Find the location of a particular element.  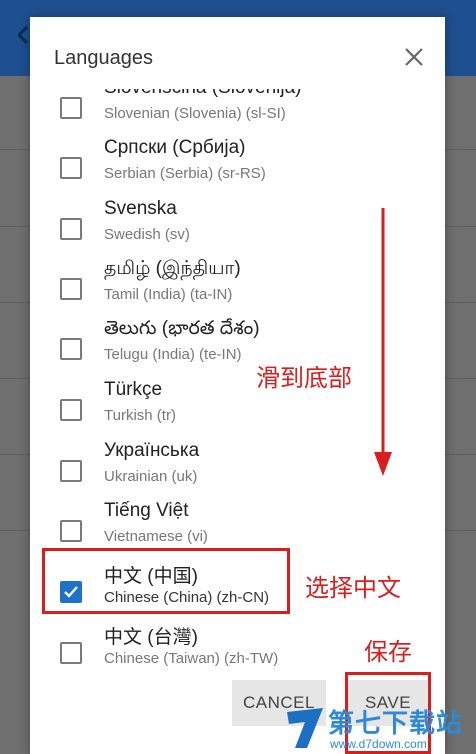

language-english-name: Serbian (Serbia) (sr-RS) is located at coordinates (185, 173).